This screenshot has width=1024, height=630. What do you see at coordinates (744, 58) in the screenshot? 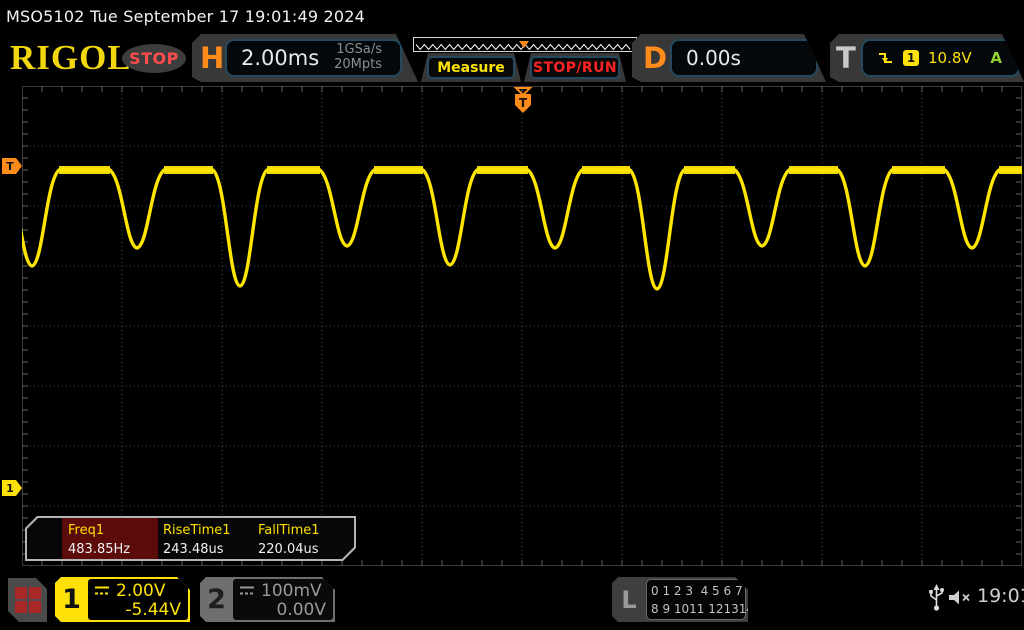
I see `delay-box: 0.00s` at bounding box center [744, 58].